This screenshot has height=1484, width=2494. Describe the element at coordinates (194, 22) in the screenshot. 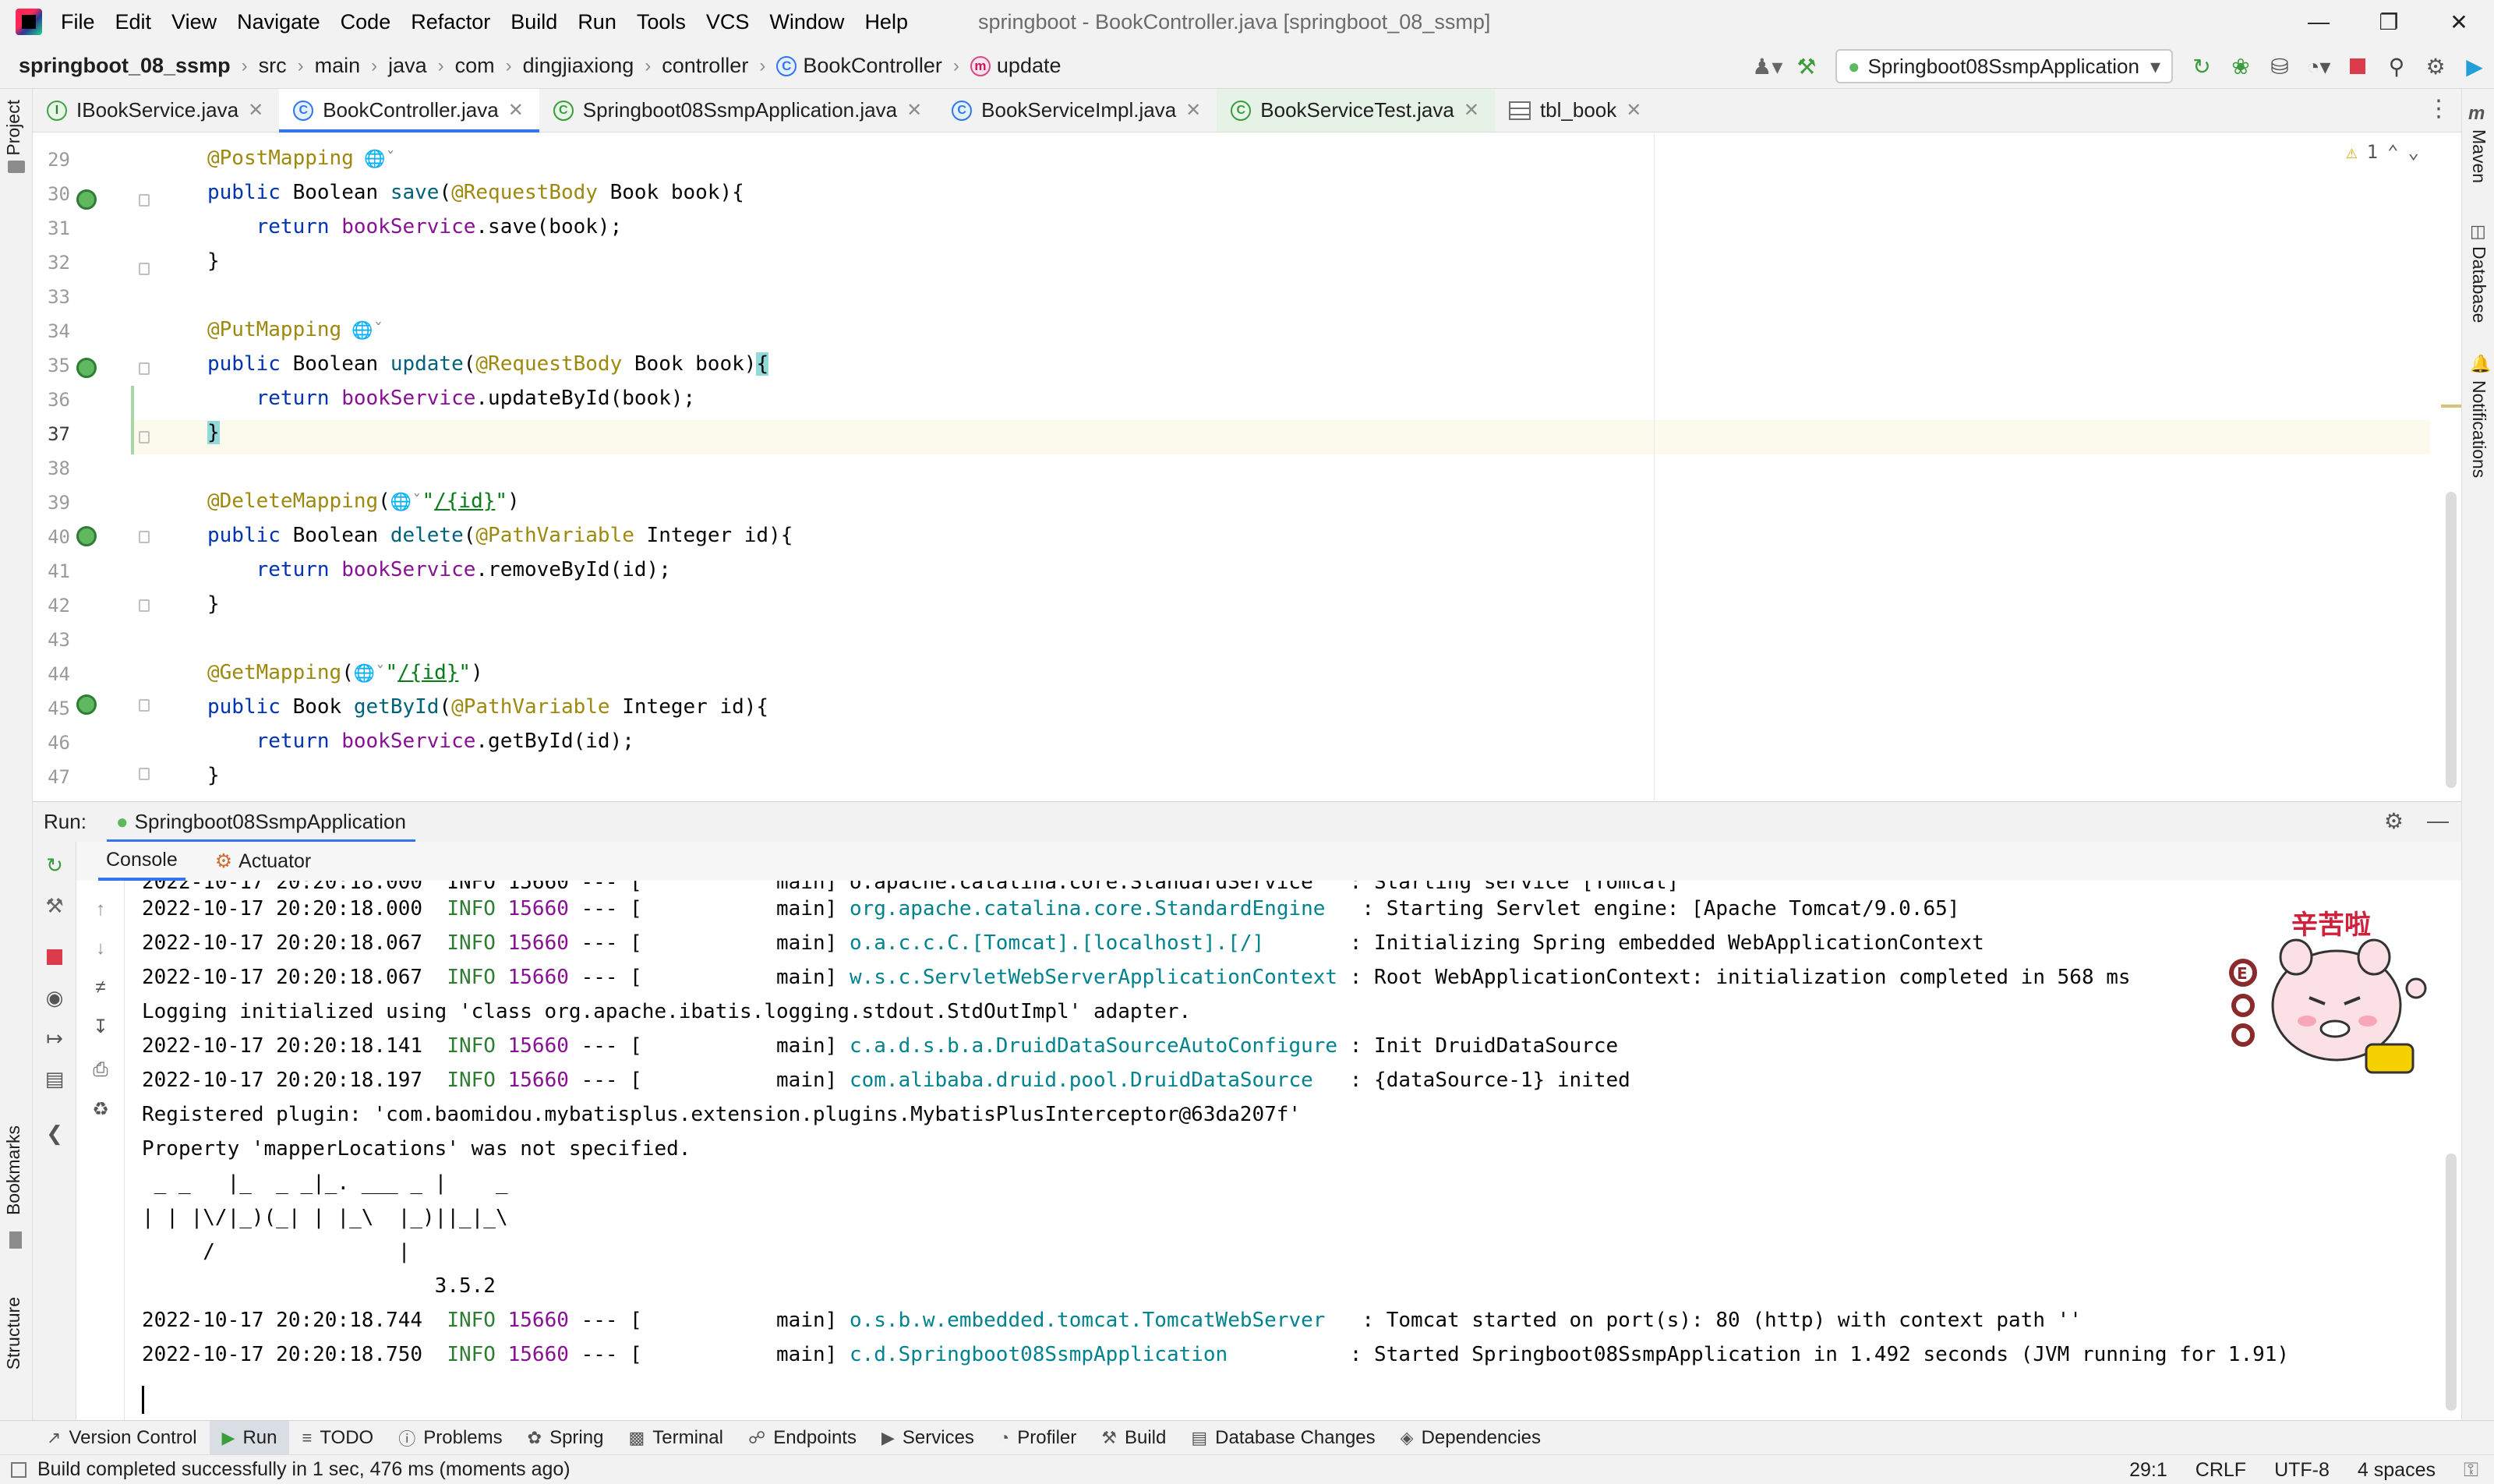

I see `menu-view: View` at that location.